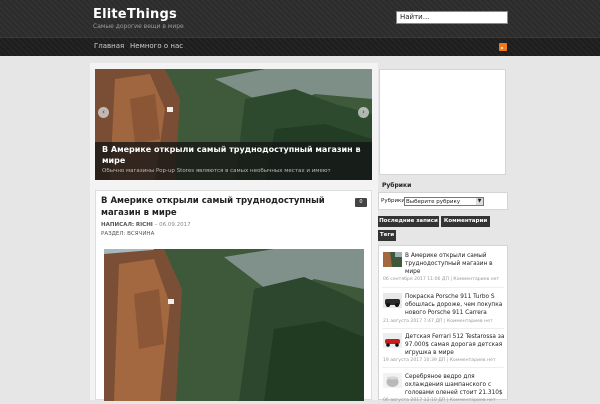 This screenshot has height=404, width=600. What do you see at coordinates (363, 112) in the screenshot?
I see `slider-next-icon: ›` at bounding box center [363, 112].